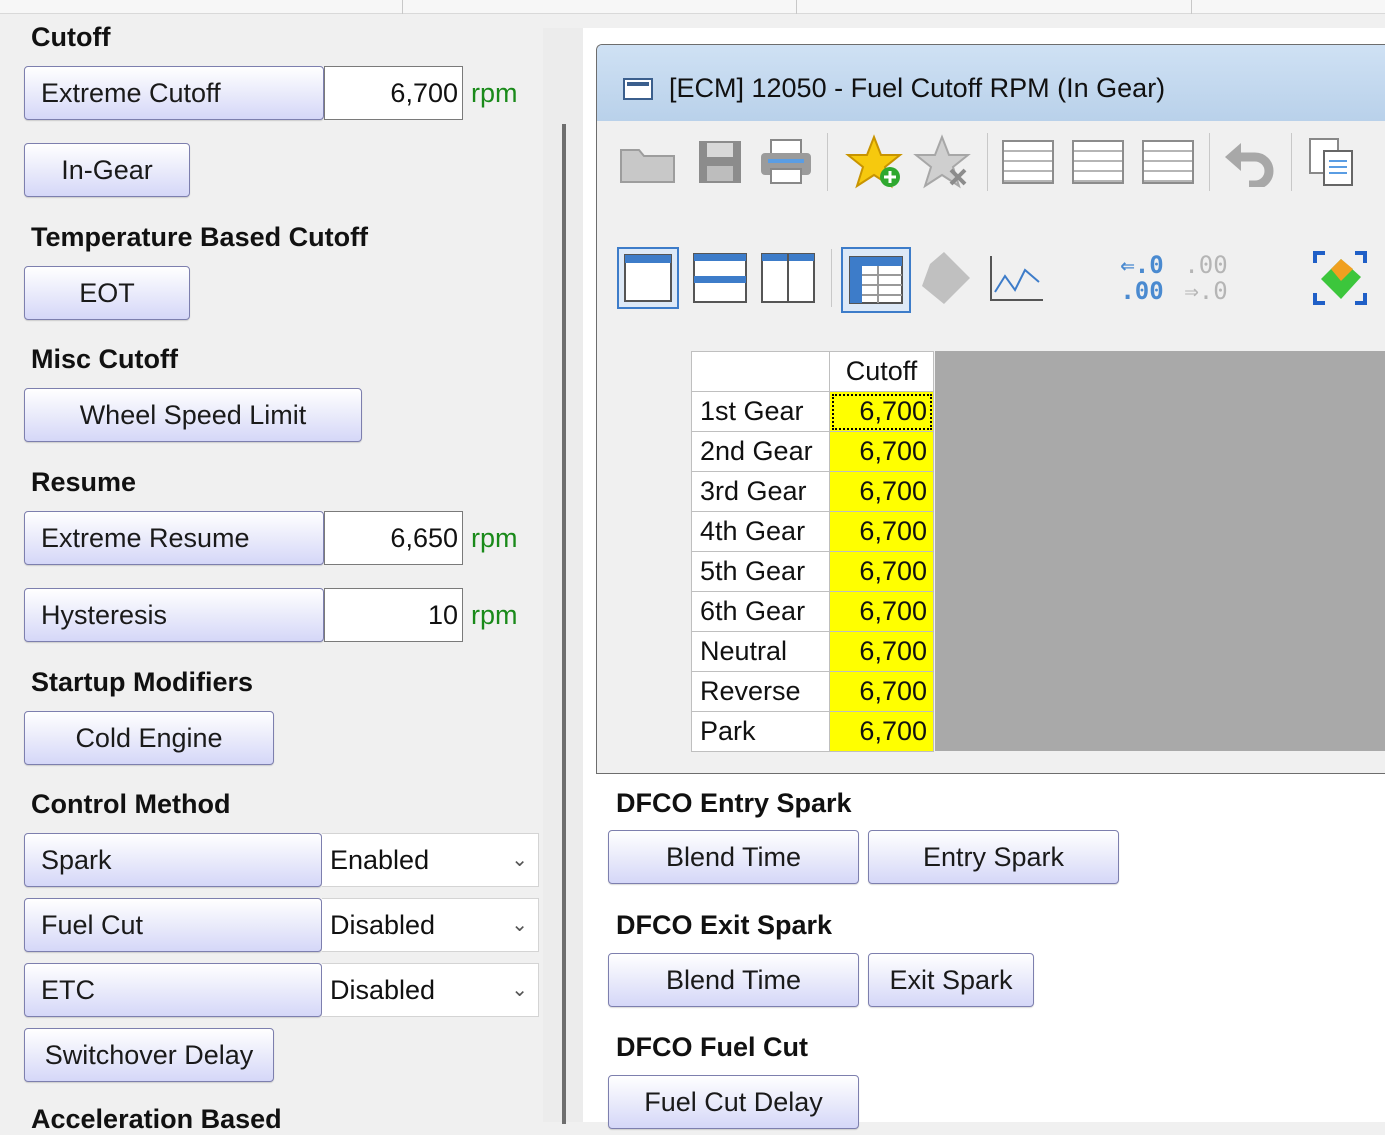 Image resolution: width=1385 pixels, height=1135 pixels. I want to click on section-title-dfco-fuel-cut: DFCO Fuel Cut, so click(712, 1047).